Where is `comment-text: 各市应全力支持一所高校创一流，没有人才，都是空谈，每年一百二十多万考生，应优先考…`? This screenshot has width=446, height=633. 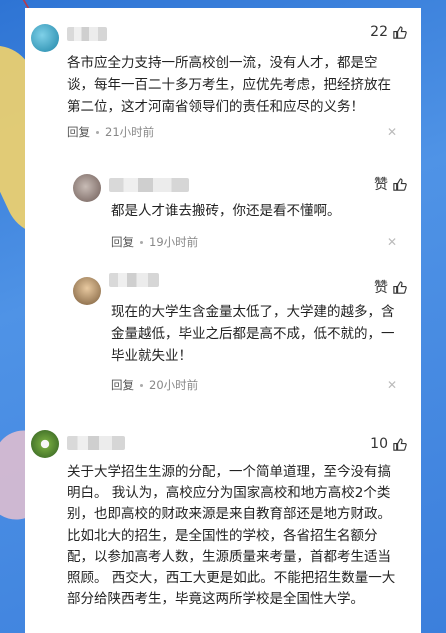 comment-text: 各市应全力支持一所高校创一流，没有人才，都是空谈，每年一百二十多万考生，应优先考… is located at coordinates (229, 85).